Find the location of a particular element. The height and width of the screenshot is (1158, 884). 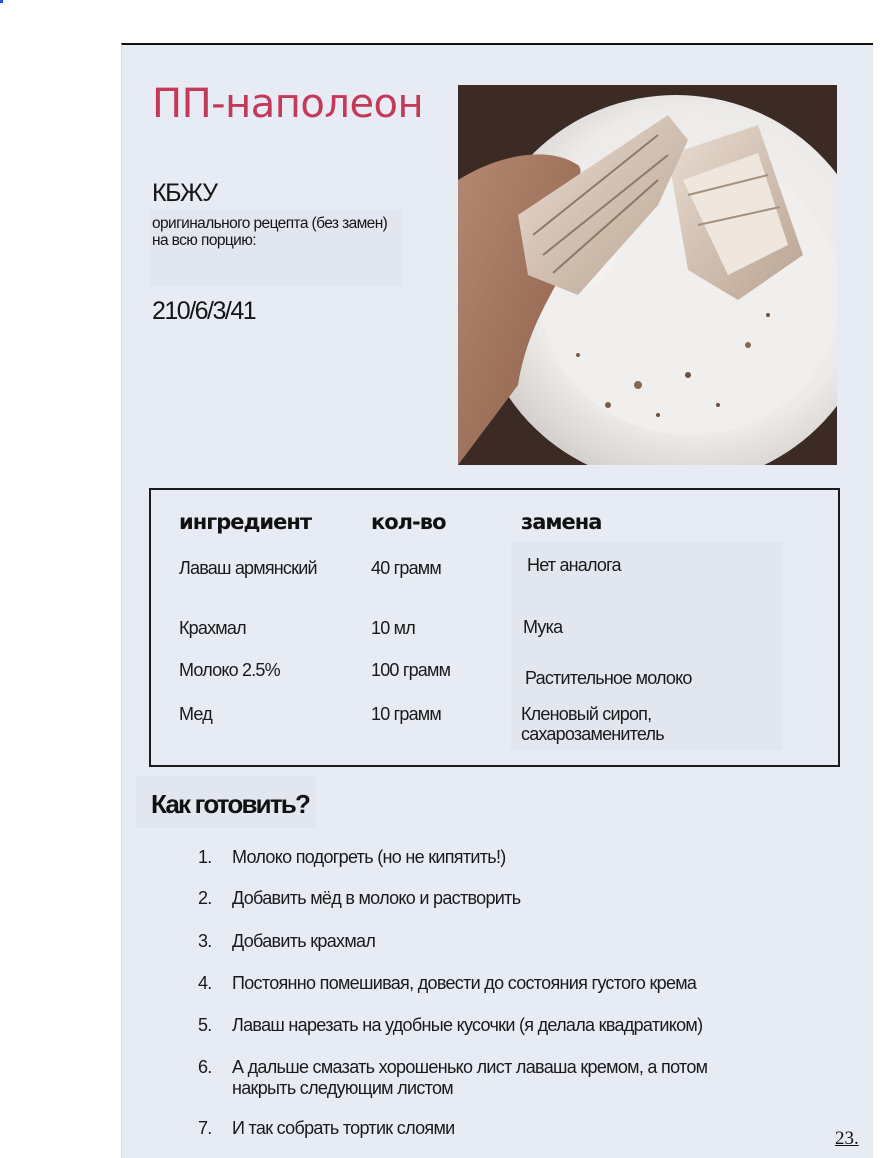

step-number: 7. is located at coordinates (205, 1128).